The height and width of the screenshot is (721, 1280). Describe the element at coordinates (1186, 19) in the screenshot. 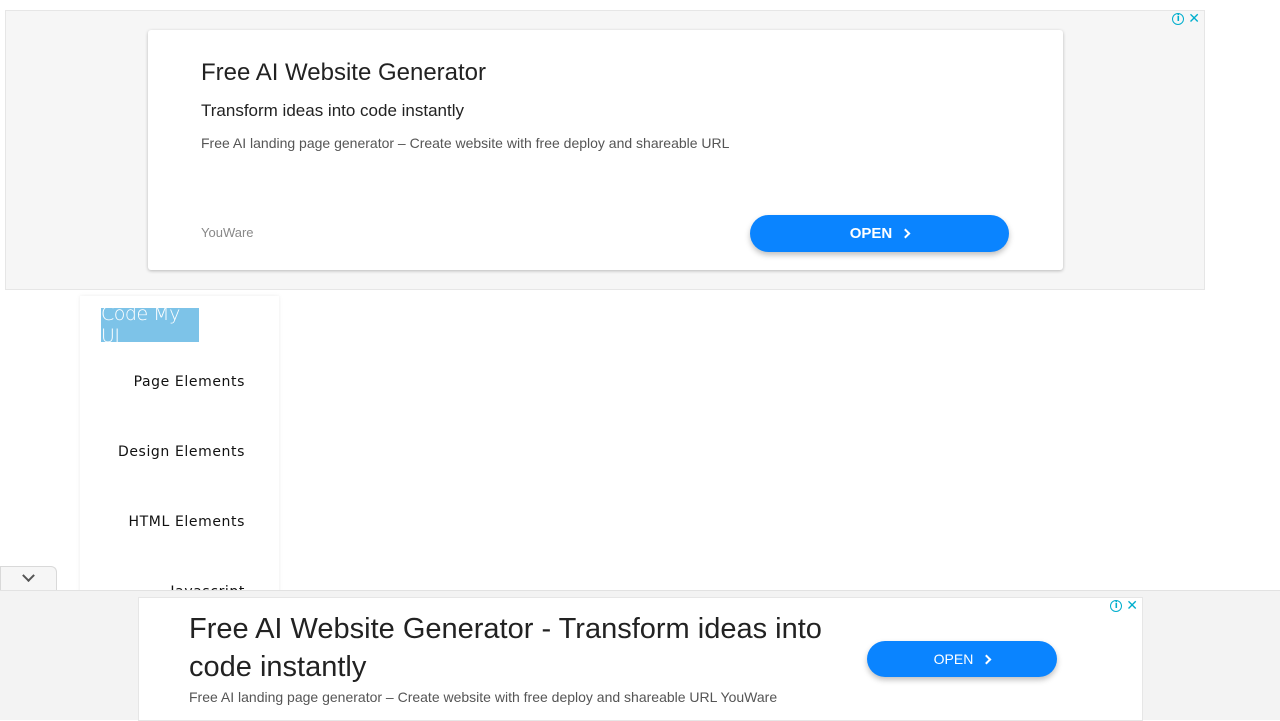

I see `ad-choices: i ✕` at that location.